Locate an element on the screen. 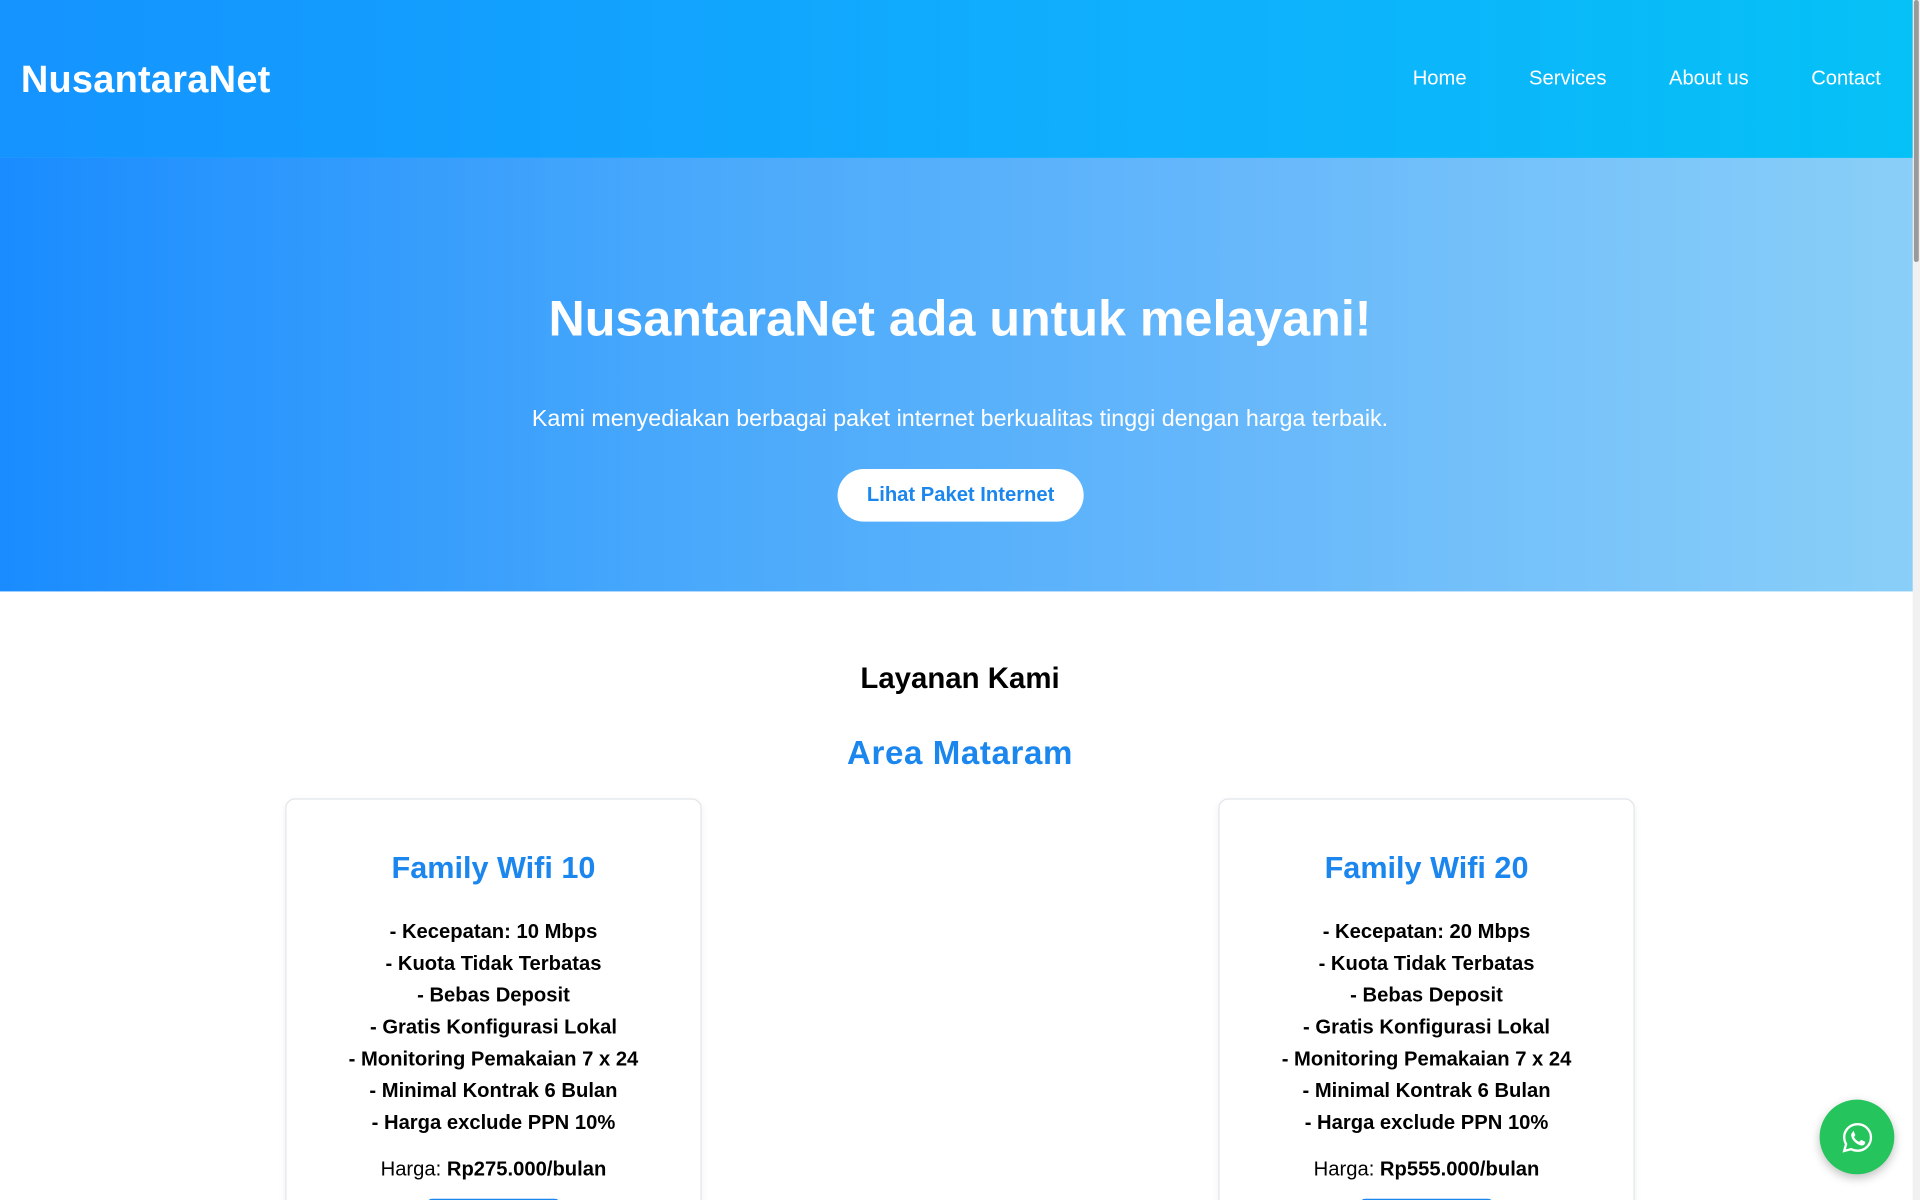 This screenshot has height=1200, width=1920. package-title: Family Wifi 20 is located at coordinates (1426, 868).